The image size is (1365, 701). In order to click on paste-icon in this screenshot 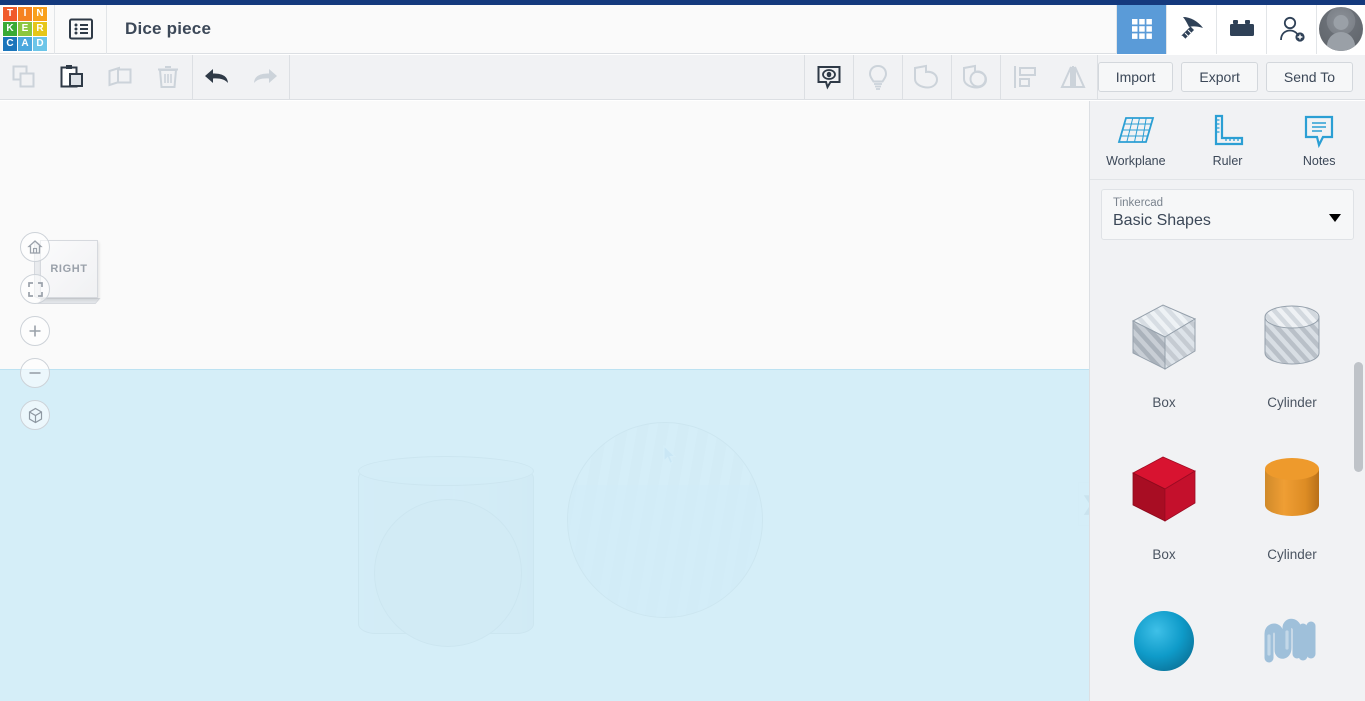, I will do `click(71, 76)`.